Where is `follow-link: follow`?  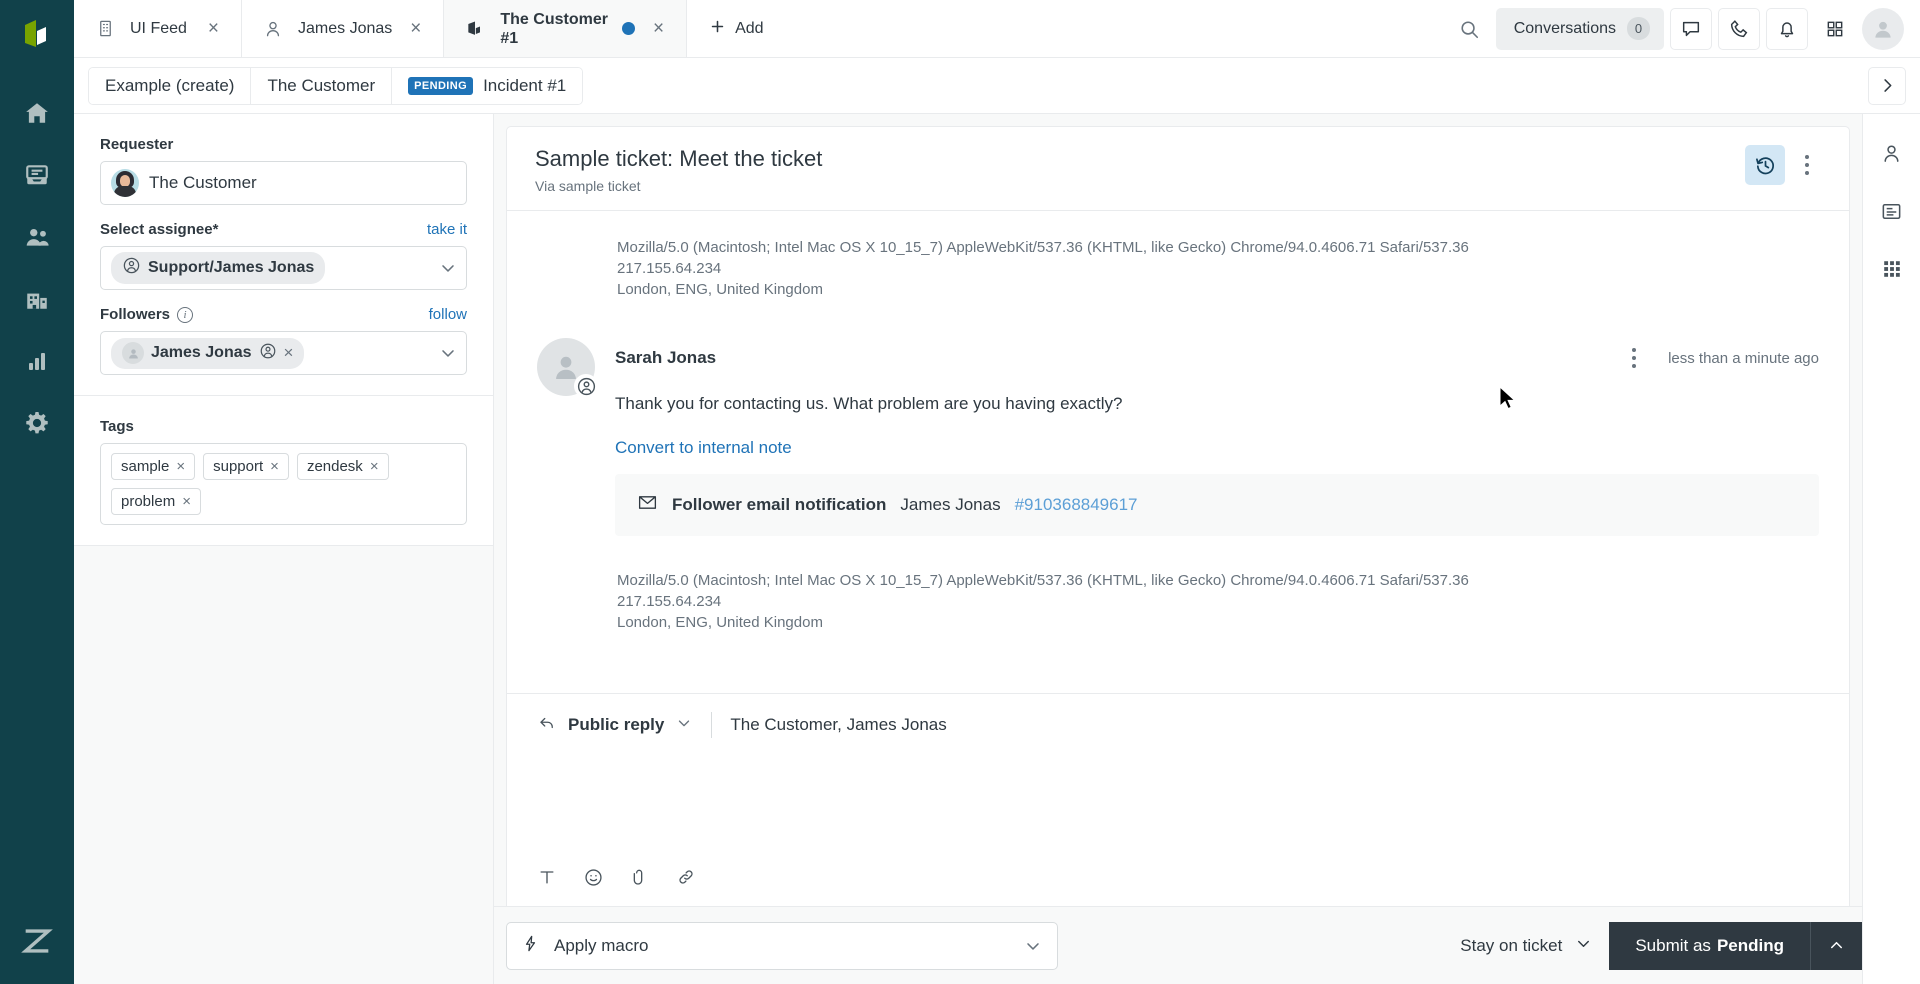
follow-link: follow is located at coordinates (448, 314).